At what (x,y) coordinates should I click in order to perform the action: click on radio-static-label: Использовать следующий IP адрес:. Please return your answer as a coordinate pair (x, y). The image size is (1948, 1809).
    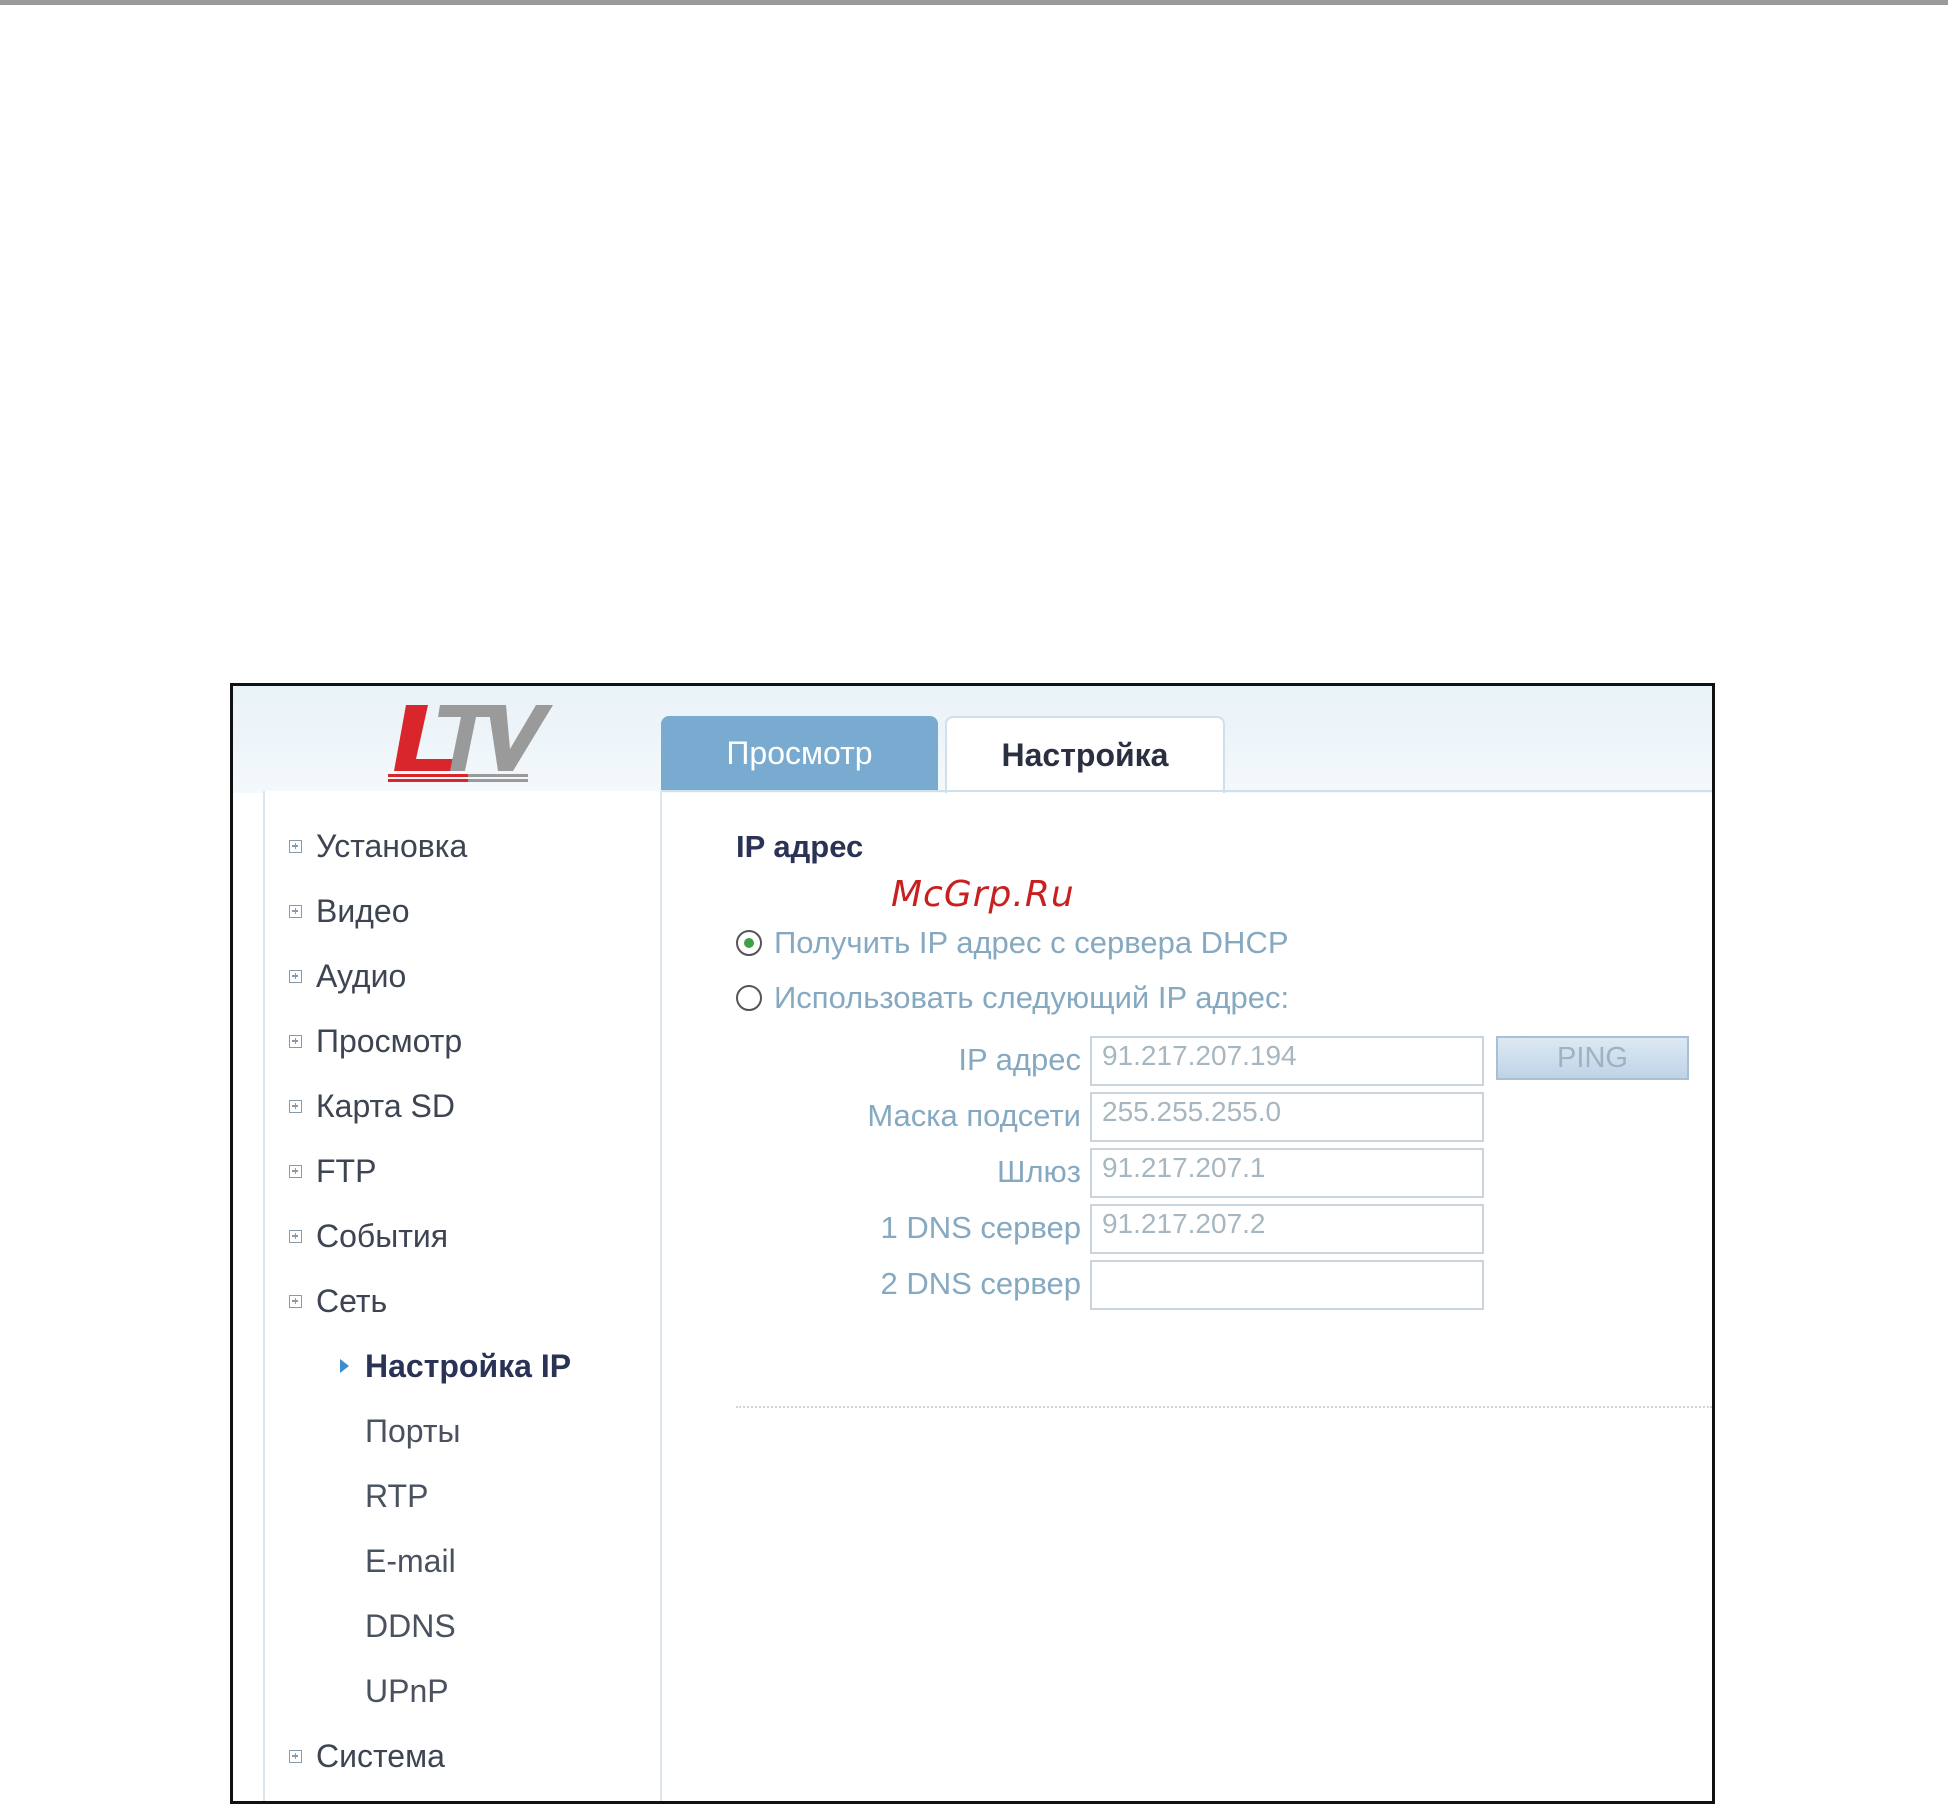
    Looking at the image, I should click on (1032, 997).